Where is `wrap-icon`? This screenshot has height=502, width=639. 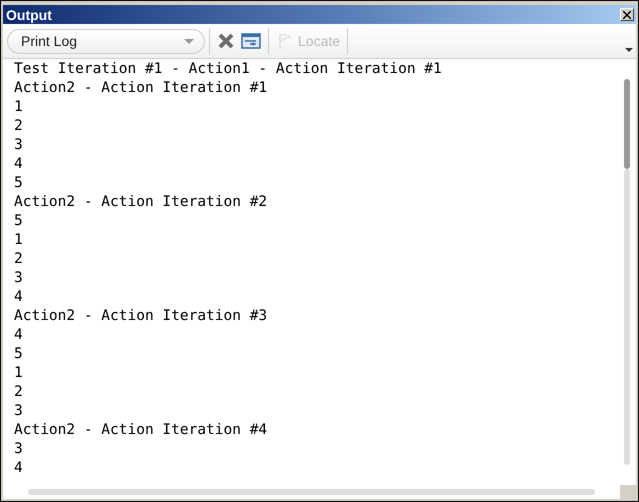
wrap-icon is located at coordinates (251, 41).